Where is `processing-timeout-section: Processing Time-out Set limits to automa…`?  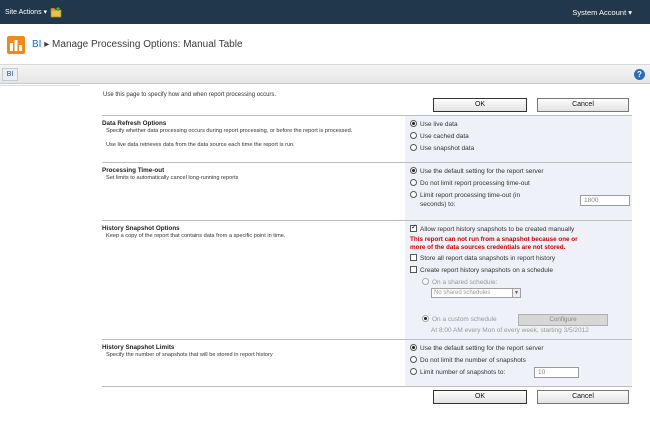
processing-timeout-section: Processing Time-out Set limits to automa… is located at coordinates (367, 191).